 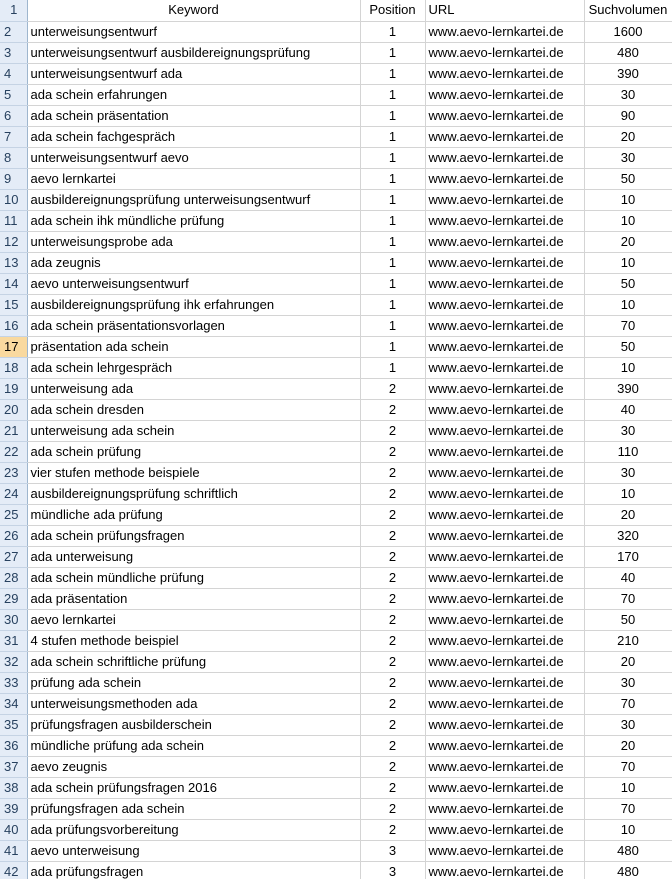 What do you see at coordinates (194, 389) in the screenshot?
I see `keyword-cell: unterweisung ada` at bounding box center [194, 389].